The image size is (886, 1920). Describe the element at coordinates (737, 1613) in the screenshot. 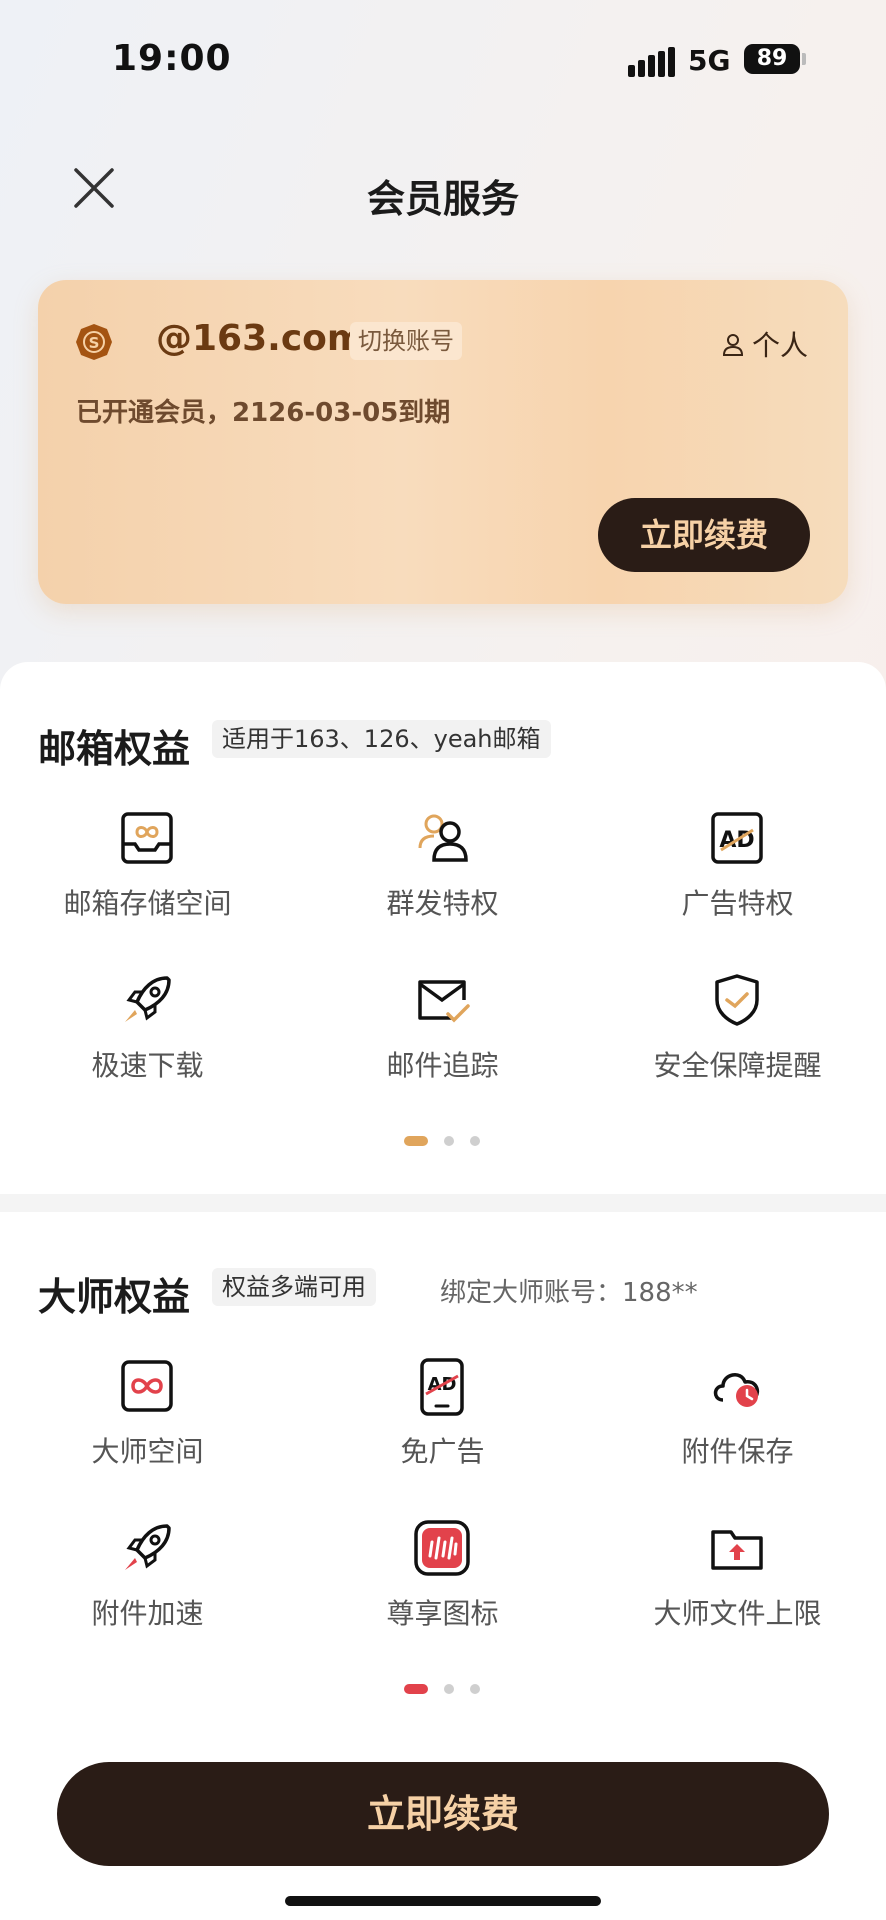

I see `benefit-label: 大师文件上限` at that location.